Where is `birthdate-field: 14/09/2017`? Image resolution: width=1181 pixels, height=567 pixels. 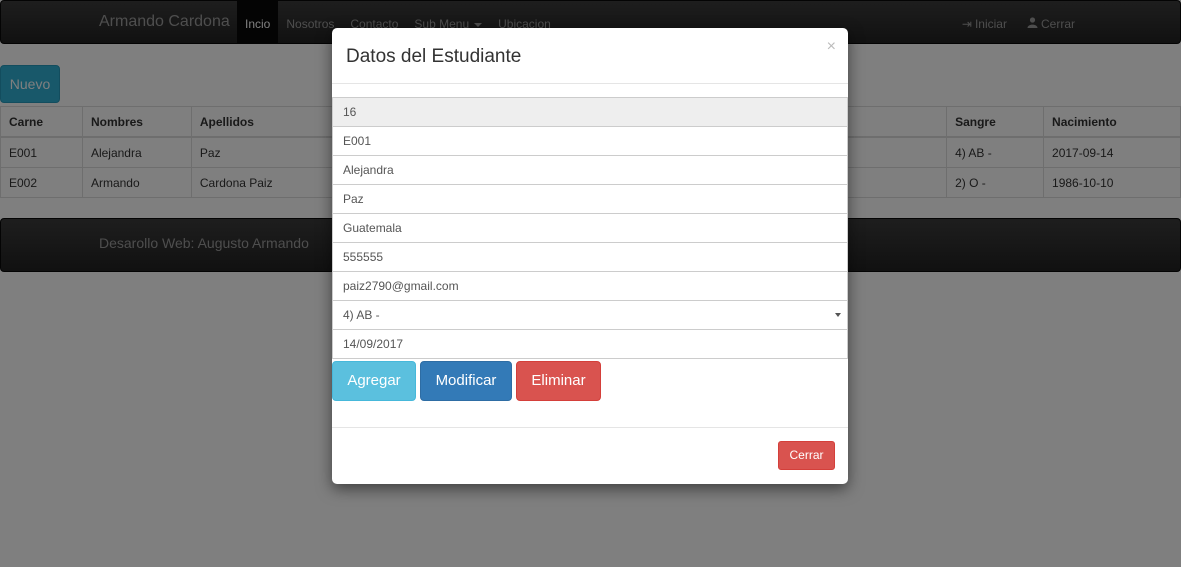
birthdate-field: 14/09/2017 is located at coordinates (590, 344).